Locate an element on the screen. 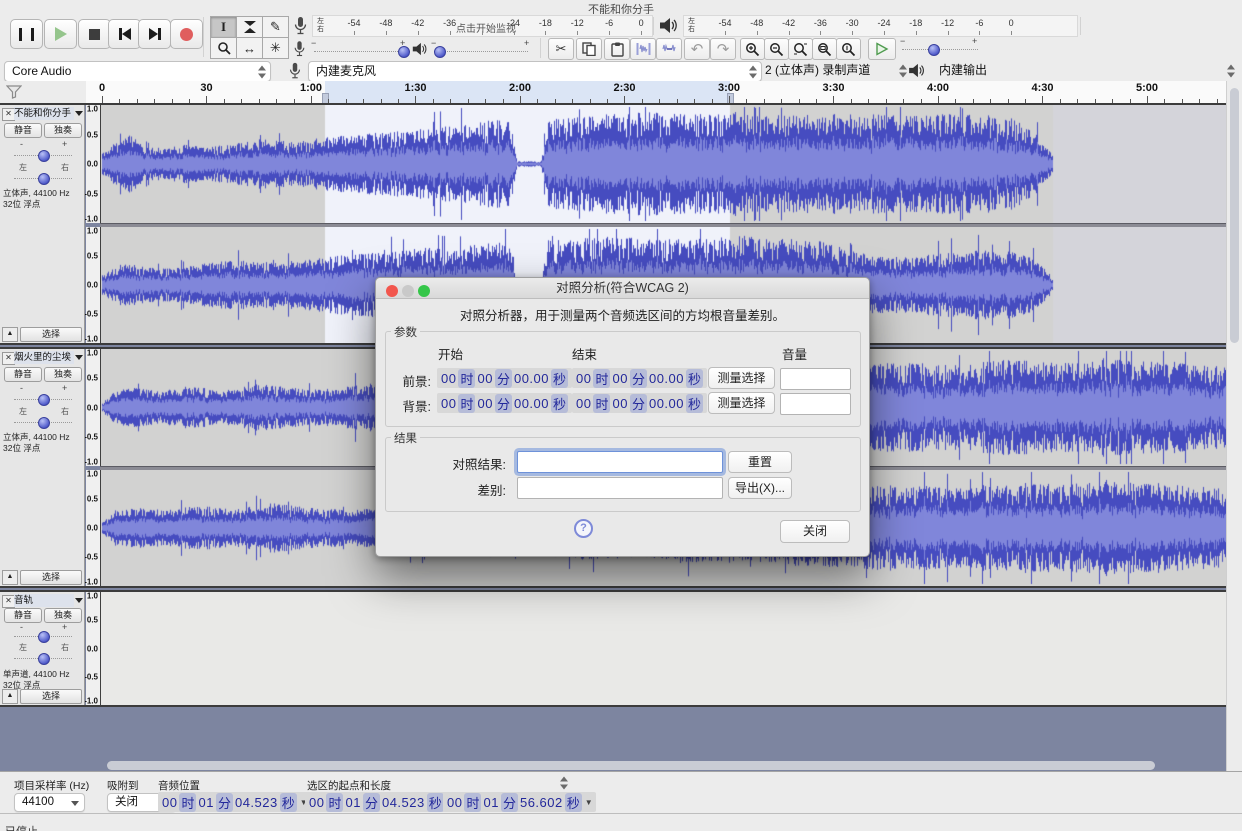 The height and width of the screenshot is (831, 1242). track1-solo-button: 独奏 is located at coordinates (63, 130).